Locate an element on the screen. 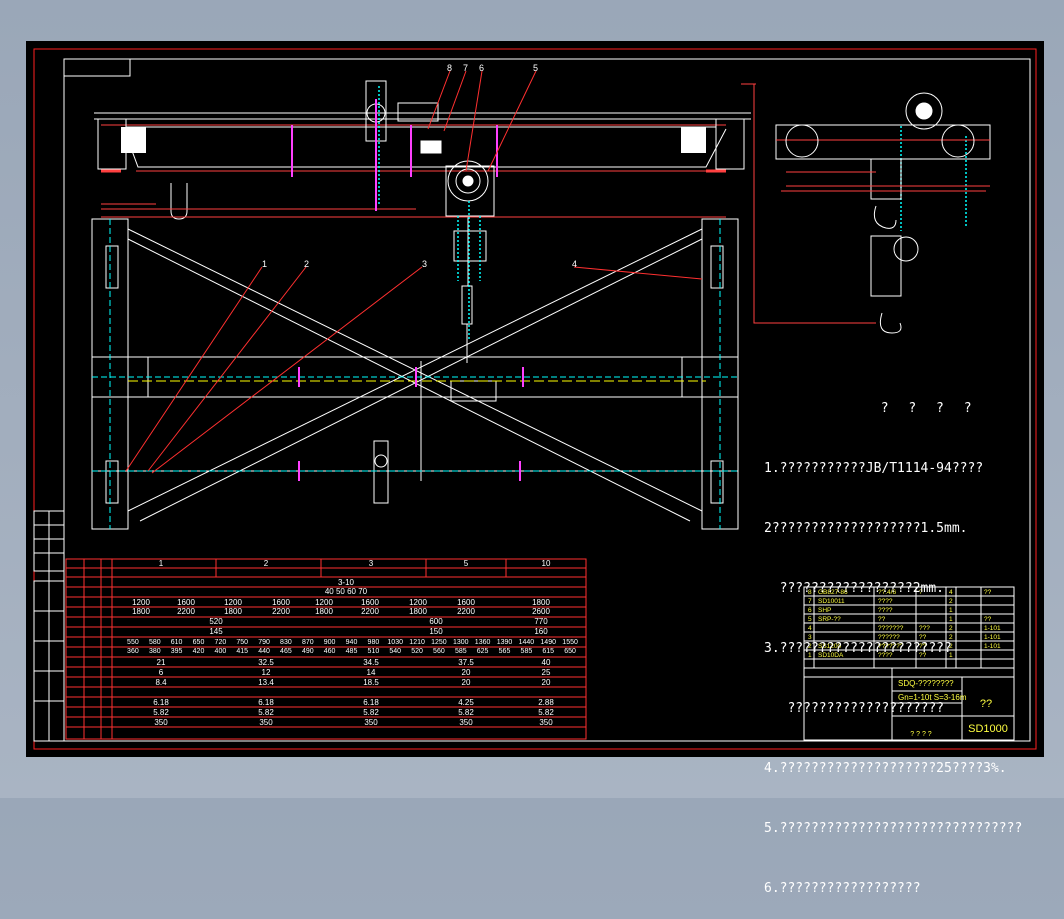 The height and width of the screenshot is (919, 1064). row-f-cell: 490 is located at coordinates (308, 651).